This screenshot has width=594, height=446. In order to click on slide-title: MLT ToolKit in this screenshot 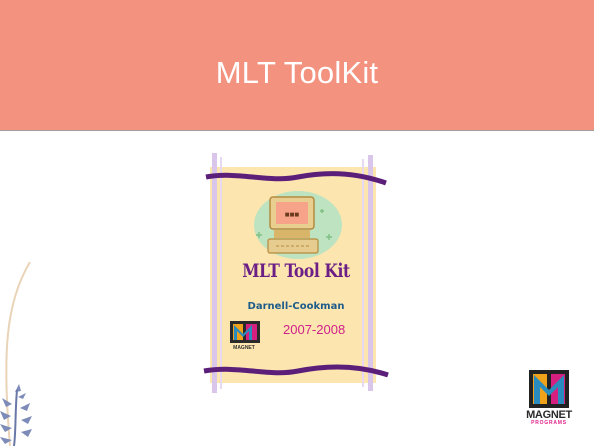, I will do `click(297, 72)`.